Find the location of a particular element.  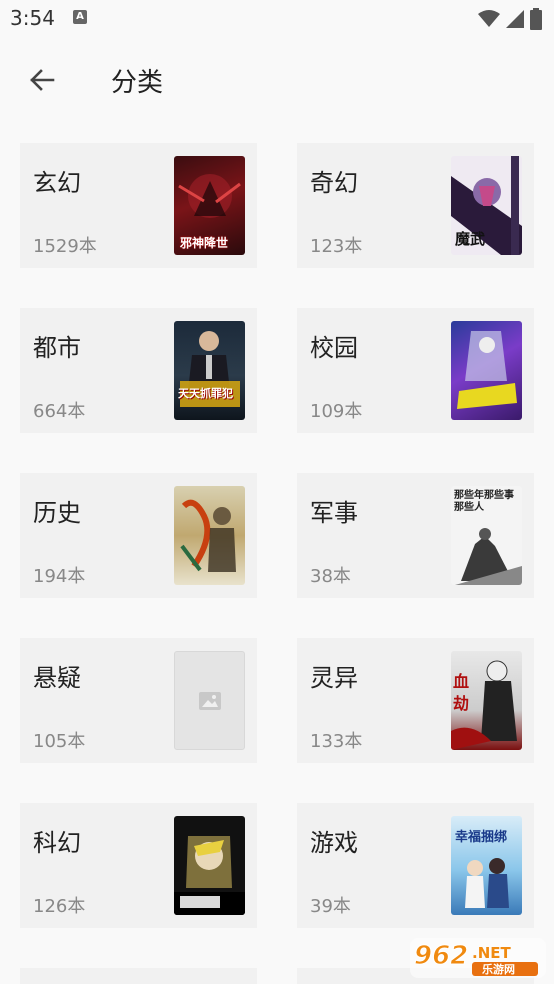

category-count: 133本 is located at coordinates (336, 741).